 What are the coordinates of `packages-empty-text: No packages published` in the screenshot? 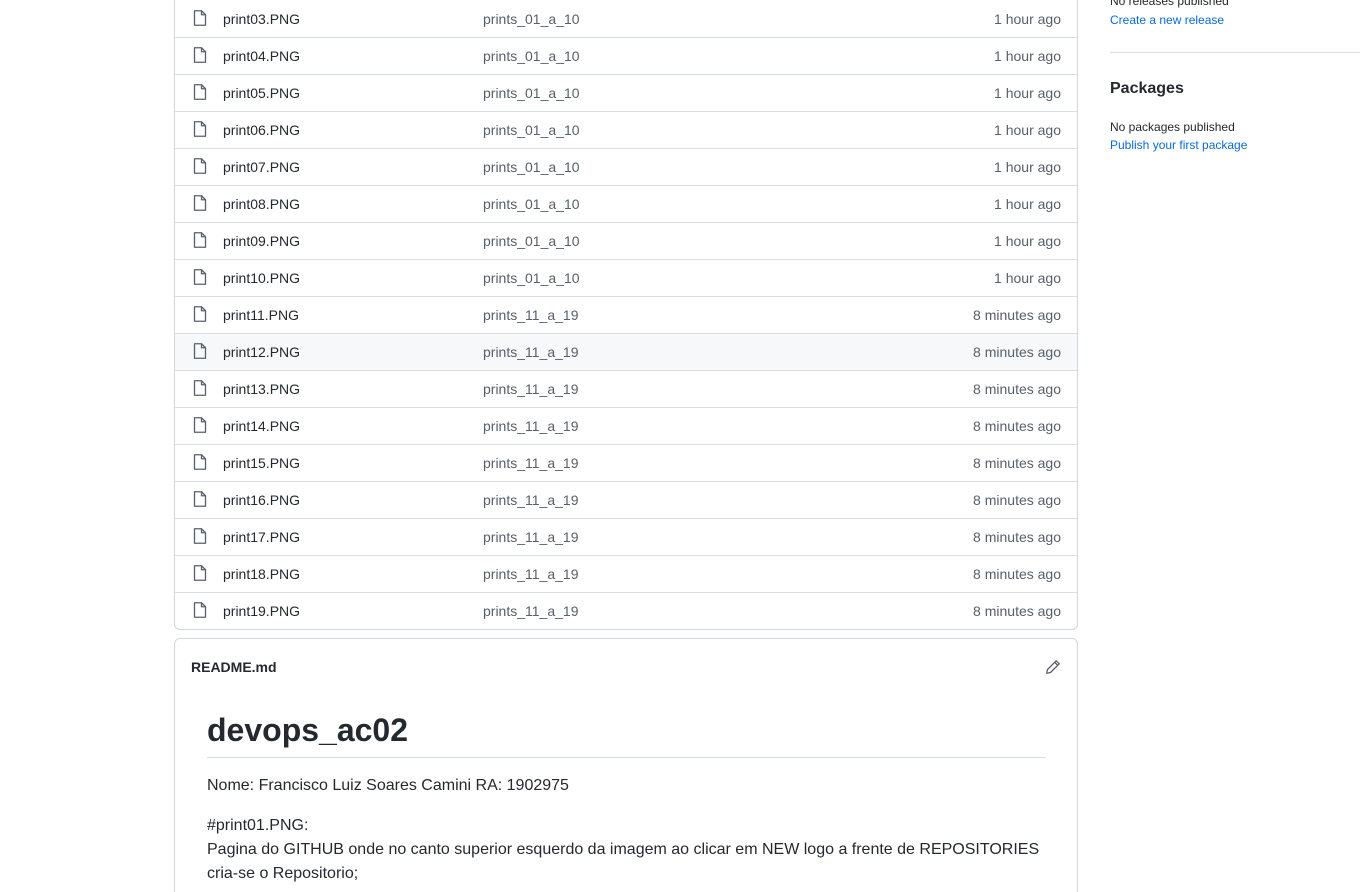 It's located at (1172, 127).